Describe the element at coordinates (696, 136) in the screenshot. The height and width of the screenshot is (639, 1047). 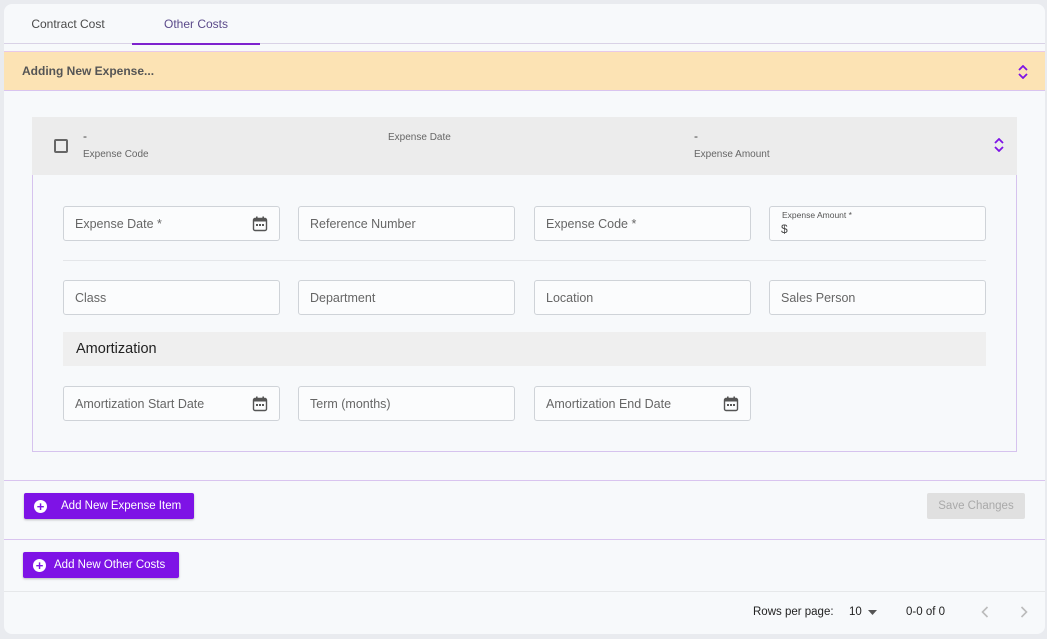
I see `expense-amount-value: -` at that location.